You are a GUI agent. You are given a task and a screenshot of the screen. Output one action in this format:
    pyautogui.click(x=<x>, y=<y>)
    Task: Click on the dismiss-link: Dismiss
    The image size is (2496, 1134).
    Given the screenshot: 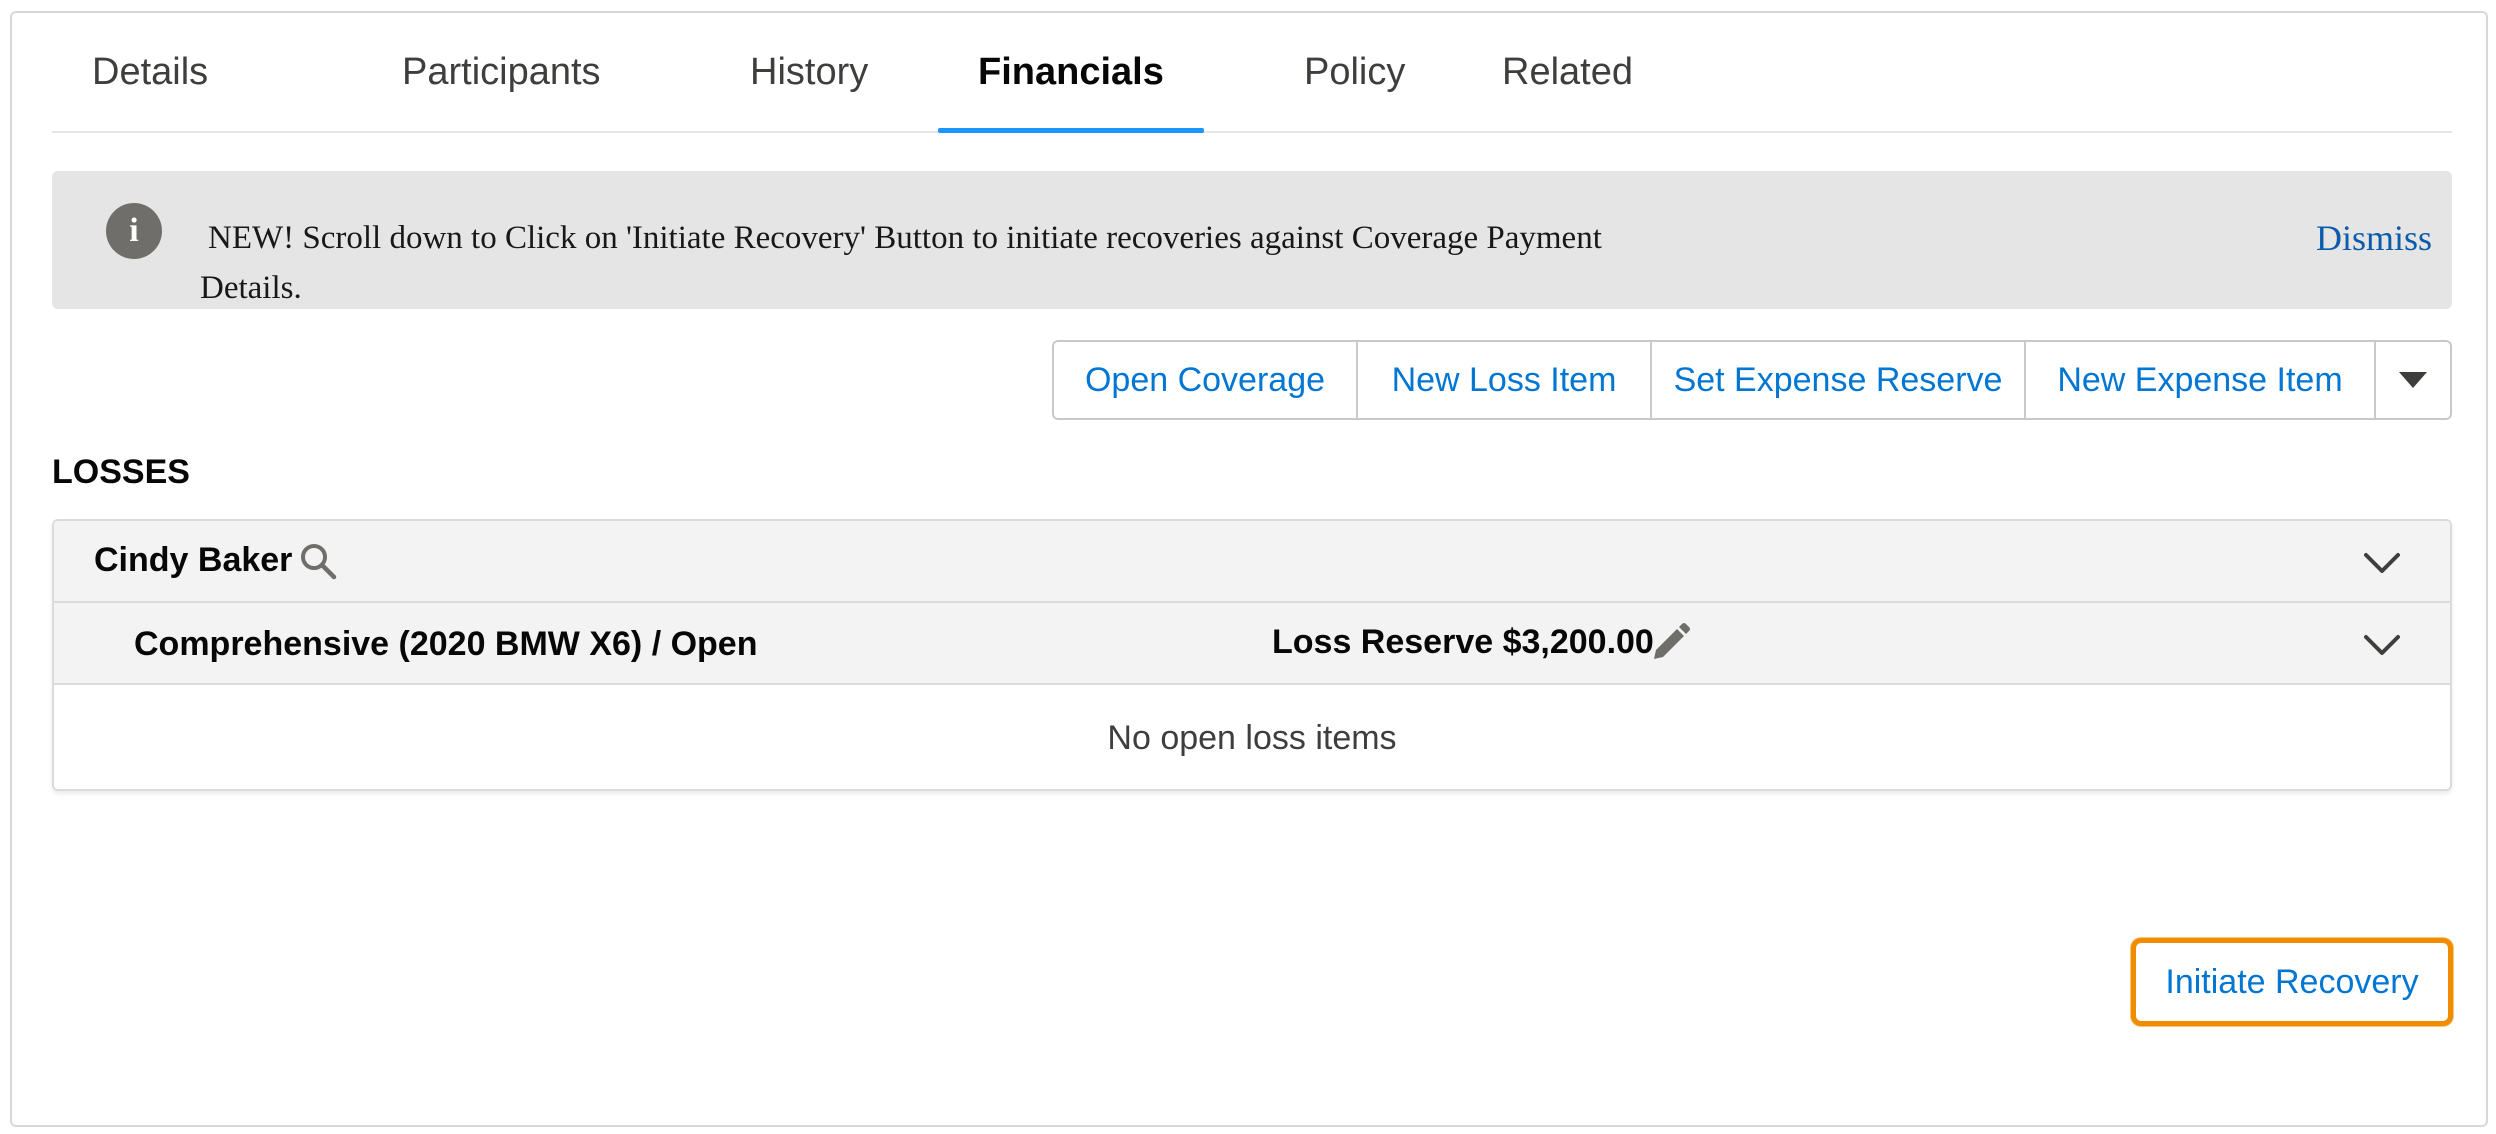 What is the action you would take?
    pyautogui.click(x=2374, y=238)
    